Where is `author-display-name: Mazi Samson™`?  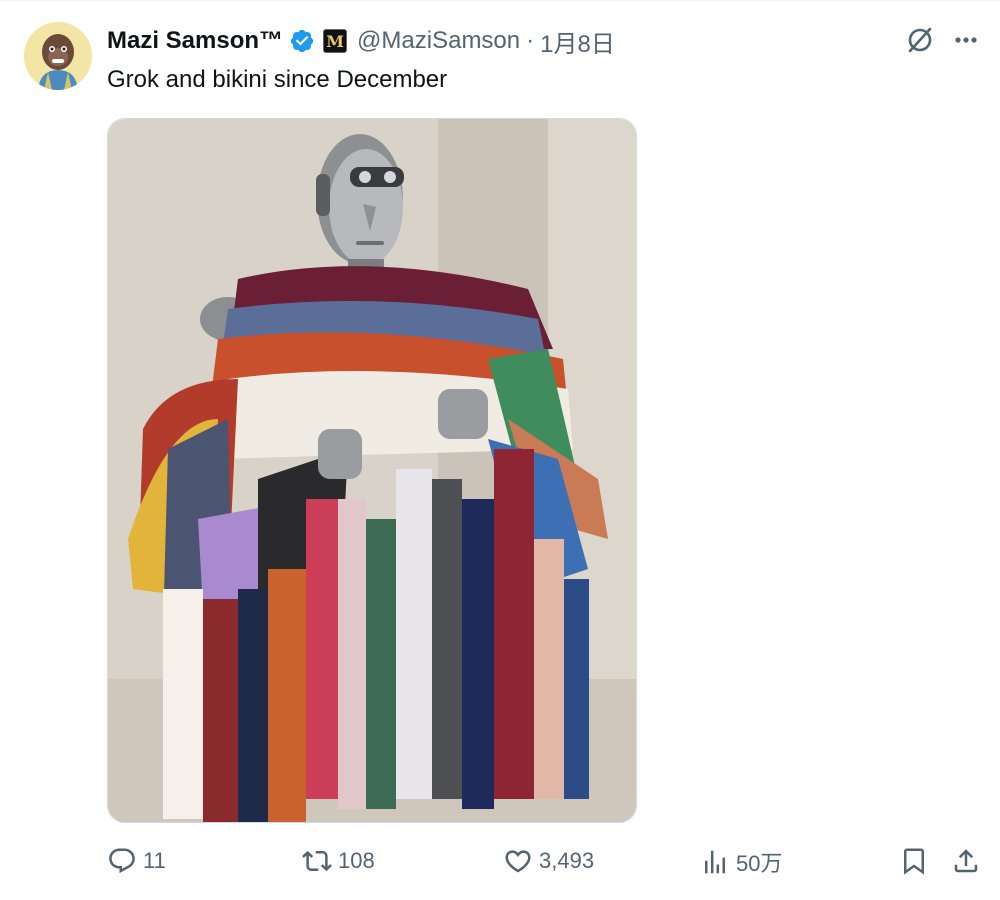 author-display-name: Mazi Samson™ is located at coordinates (195, 41).